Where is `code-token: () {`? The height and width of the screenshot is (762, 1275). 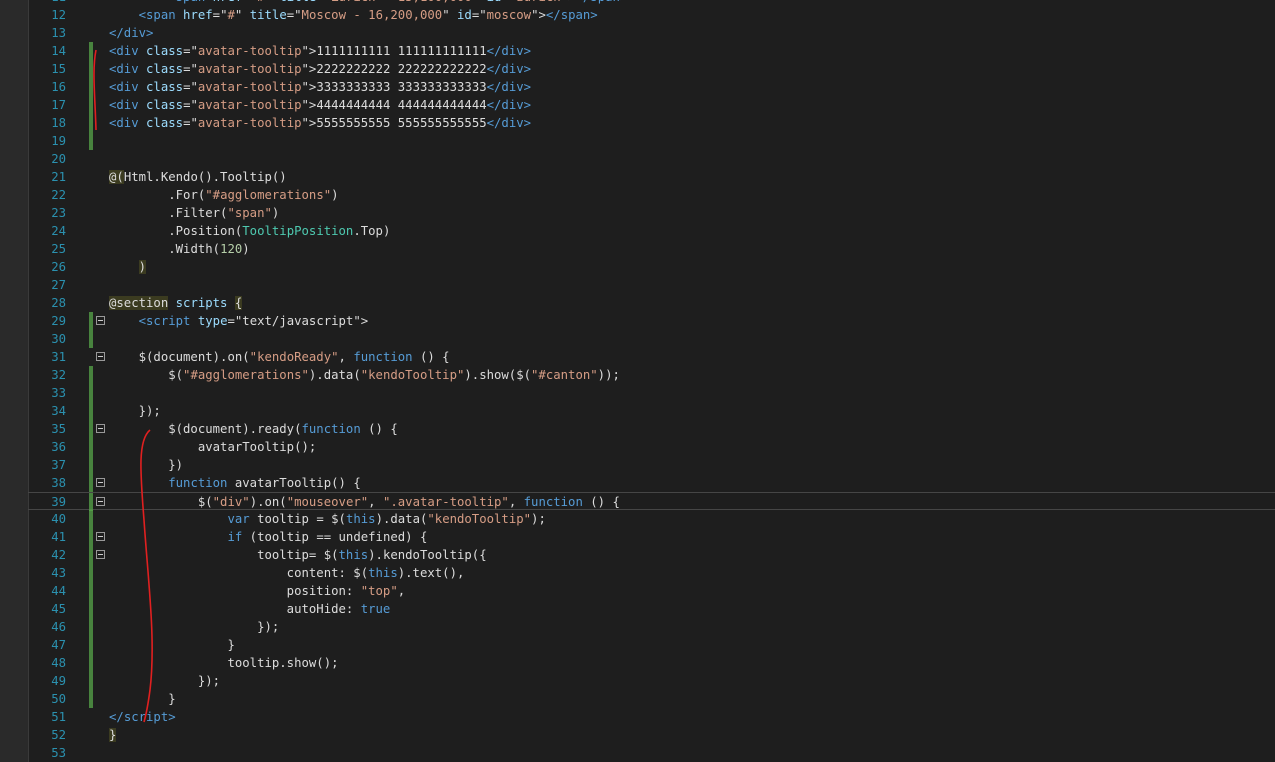 code-token: () { is located at coordinates (431, 357).